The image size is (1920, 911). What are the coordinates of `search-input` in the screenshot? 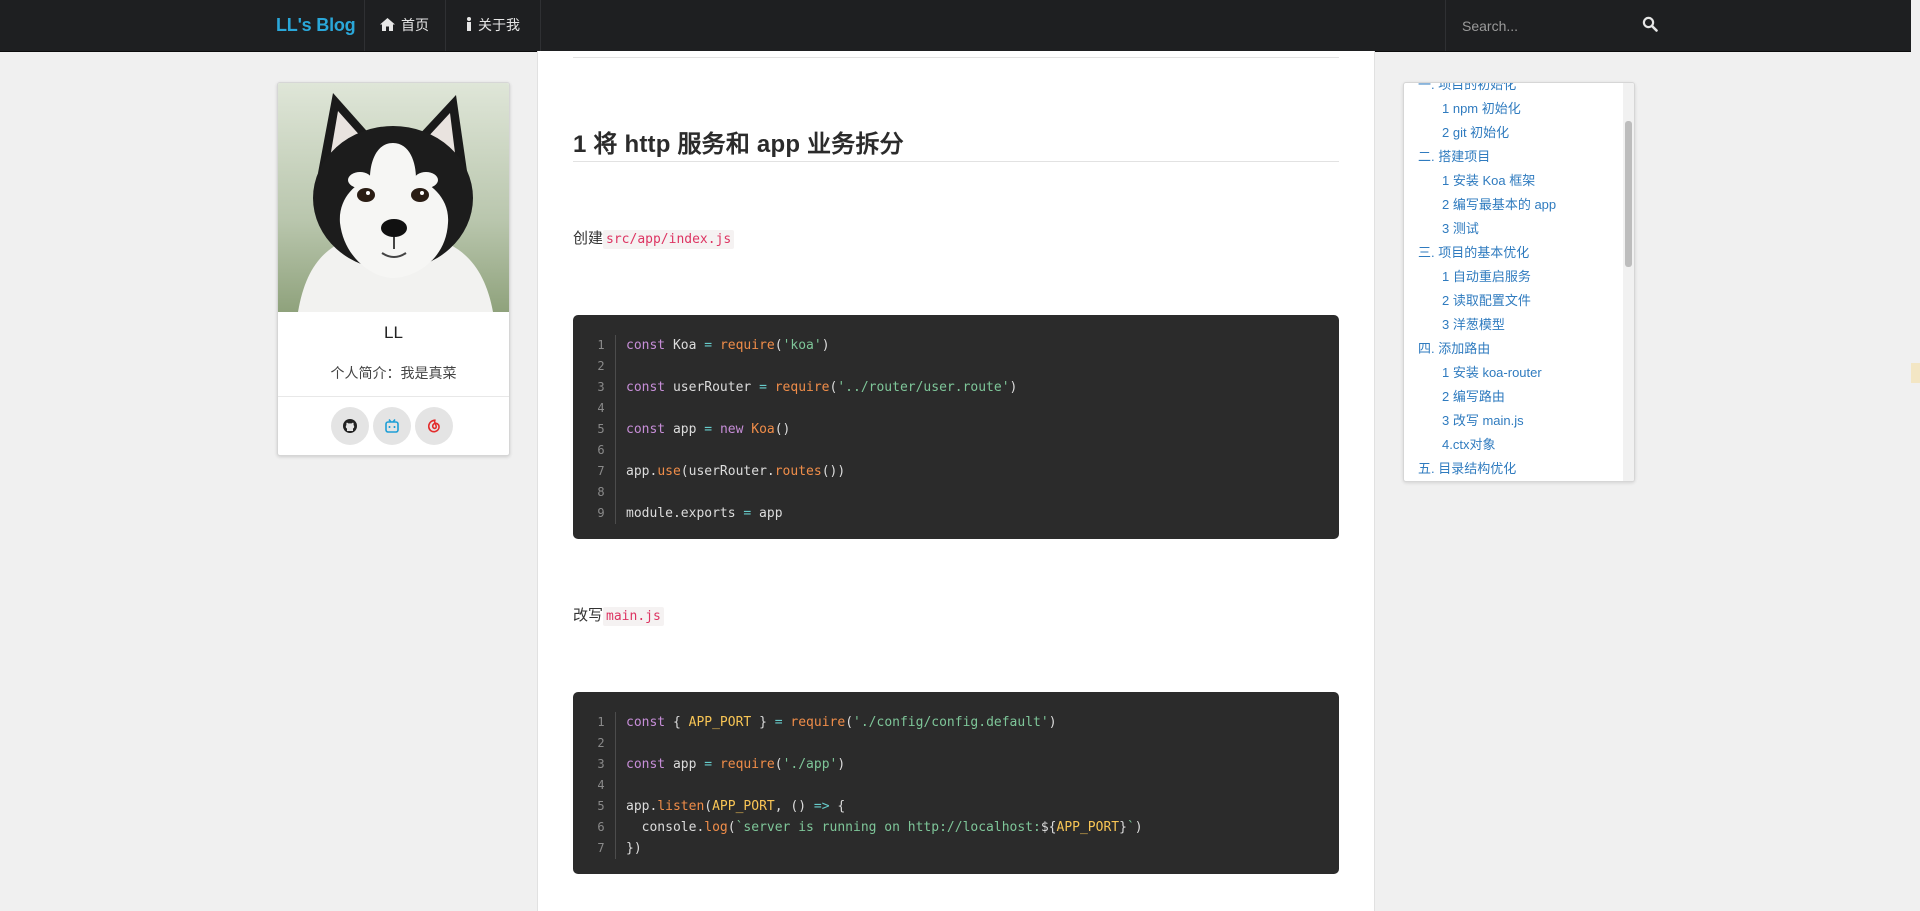 It's located at (1537, 26).